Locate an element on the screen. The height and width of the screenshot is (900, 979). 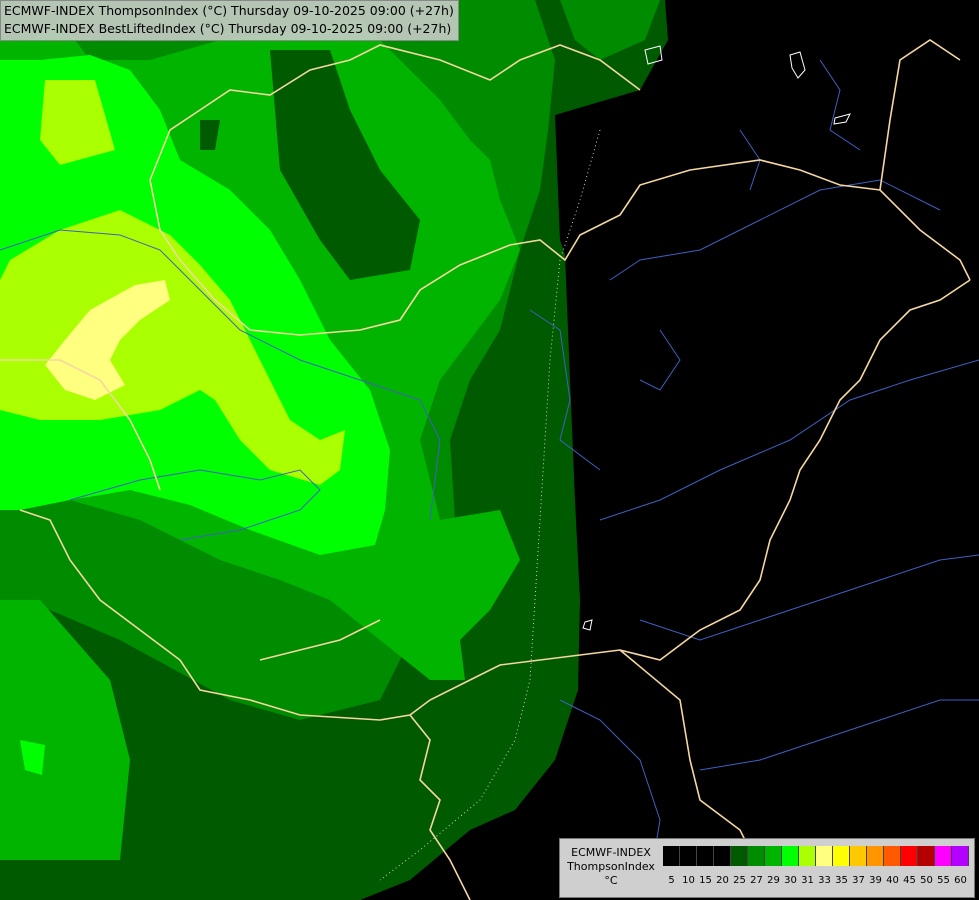
legend-tick-label: 27 is located at coordinates (756, 880).